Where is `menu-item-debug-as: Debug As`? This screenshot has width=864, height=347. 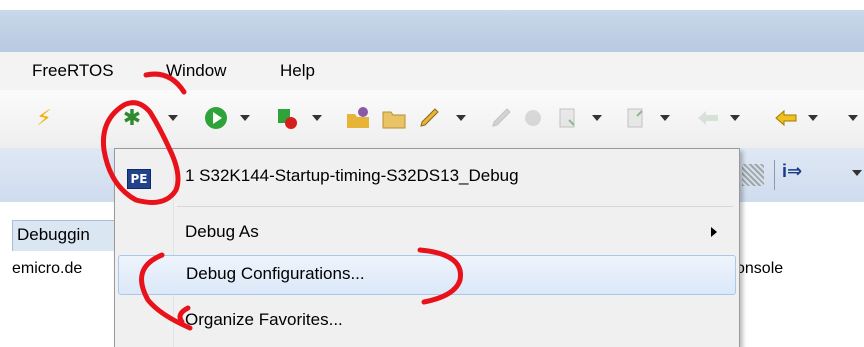 menu-item-debug-as: Debug As is located at coordinates (426, 233).